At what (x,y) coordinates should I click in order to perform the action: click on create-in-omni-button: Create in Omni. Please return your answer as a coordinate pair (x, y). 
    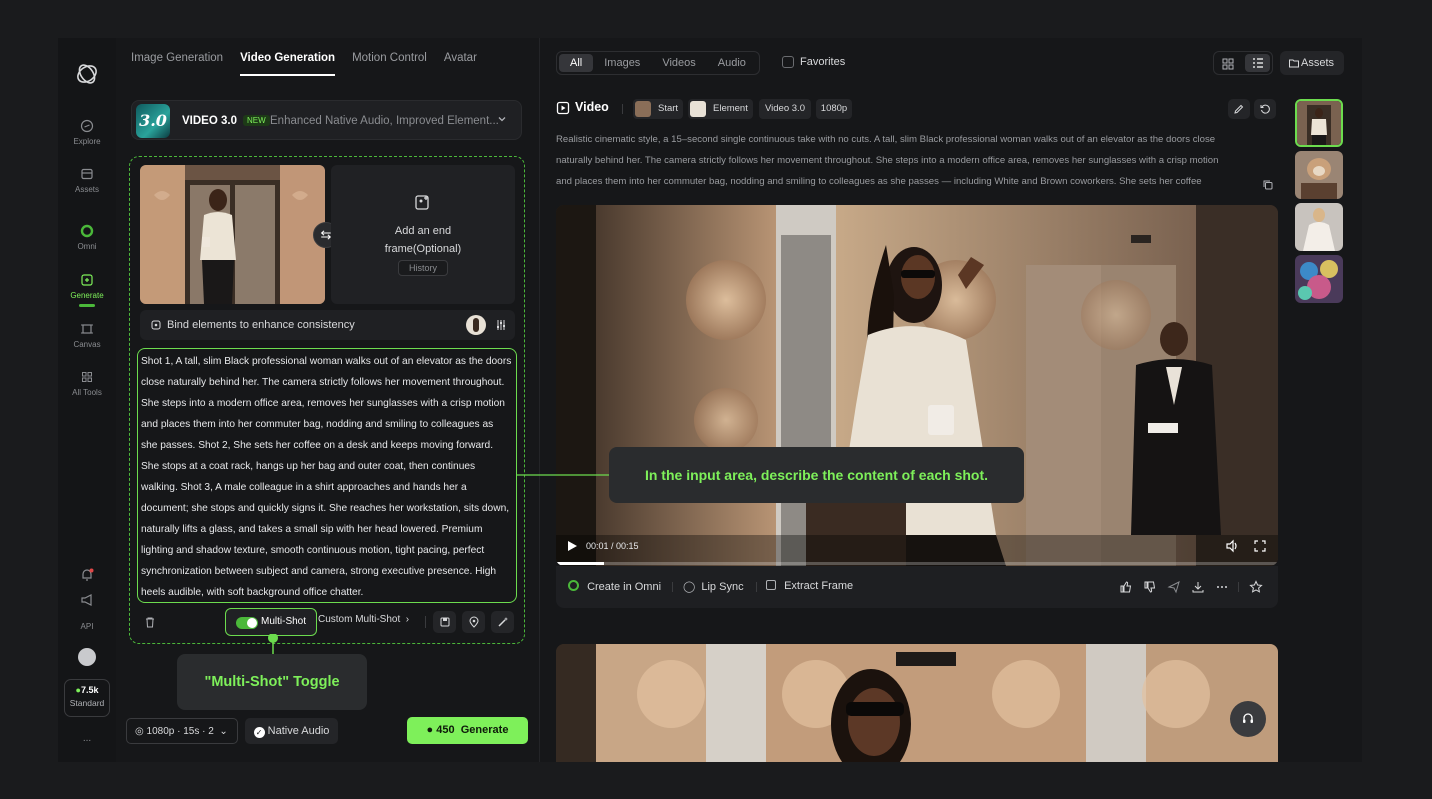
    Looking at the image, I should click on (614, 586).